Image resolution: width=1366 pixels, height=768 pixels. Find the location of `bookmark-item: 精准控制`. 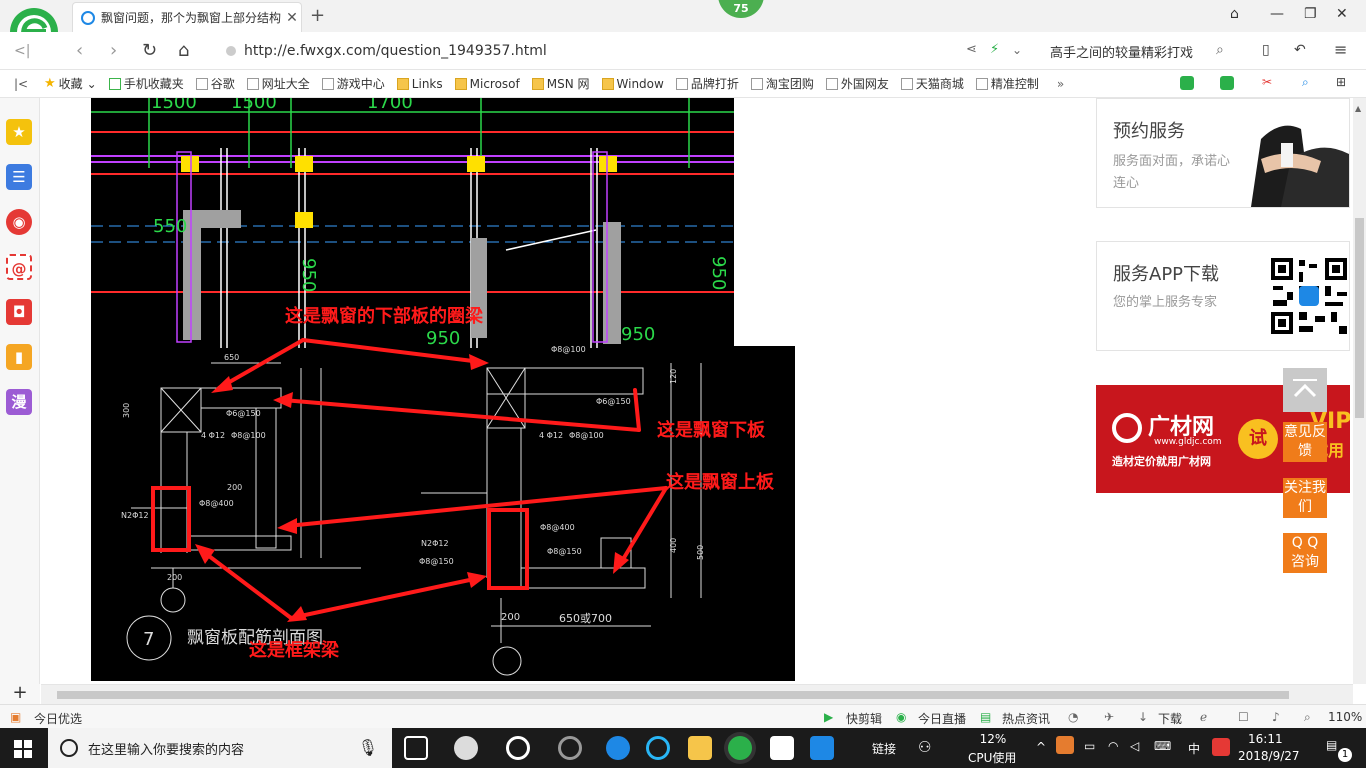

bookmark-item: 精准控制 is located at coordinates (1007, 83).